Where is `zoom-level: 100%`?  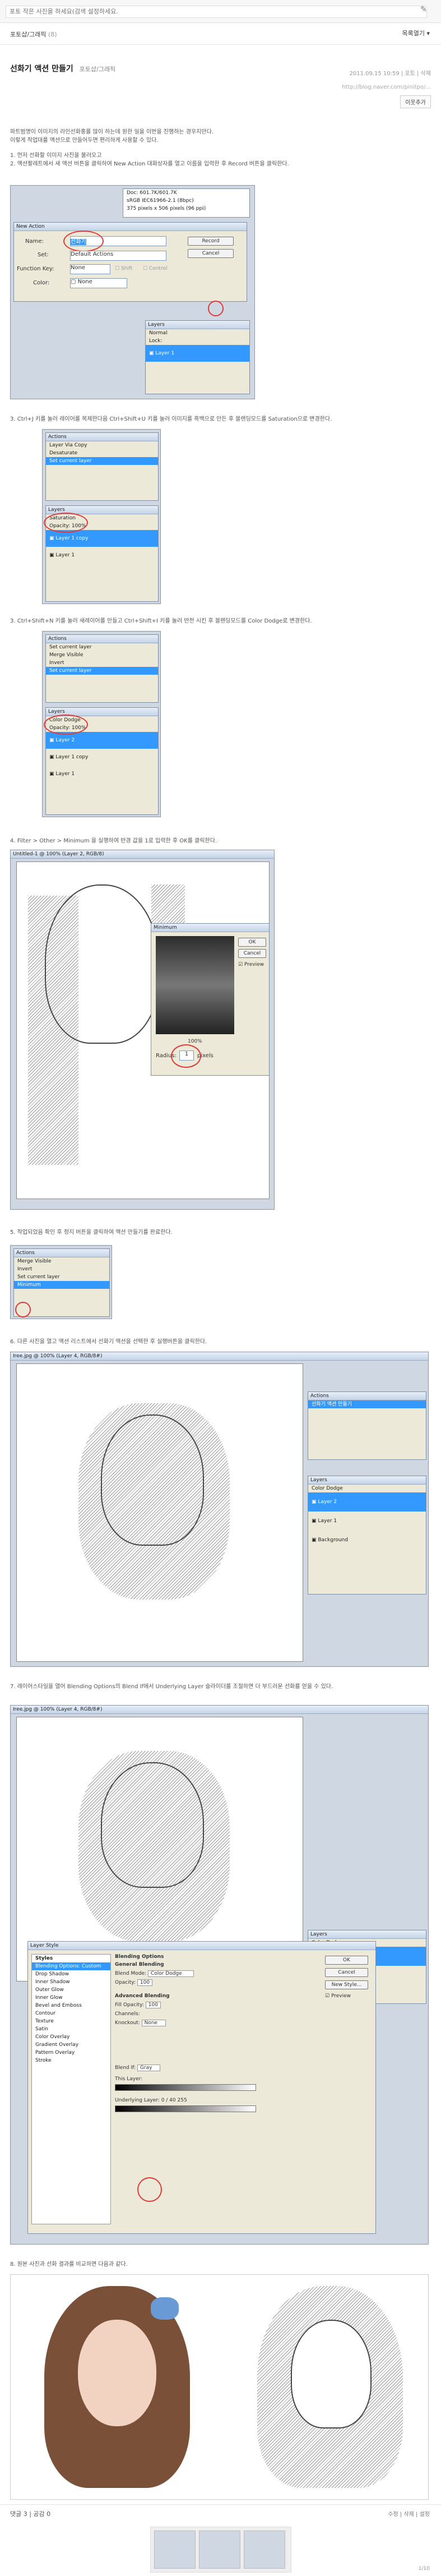 zoom-level: 100% is located at coordinates (195, 1041).